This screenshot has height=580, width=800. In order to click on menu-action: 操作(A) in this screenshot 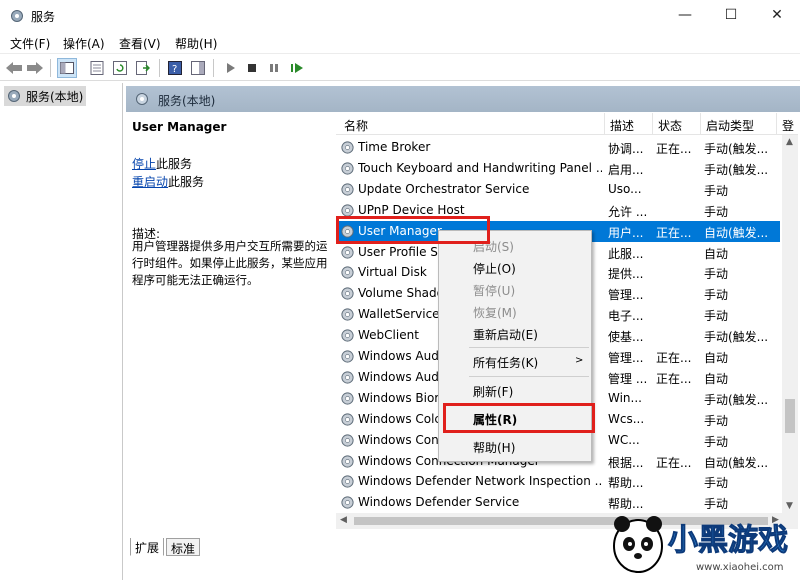, I will do `click(84, 43)`.